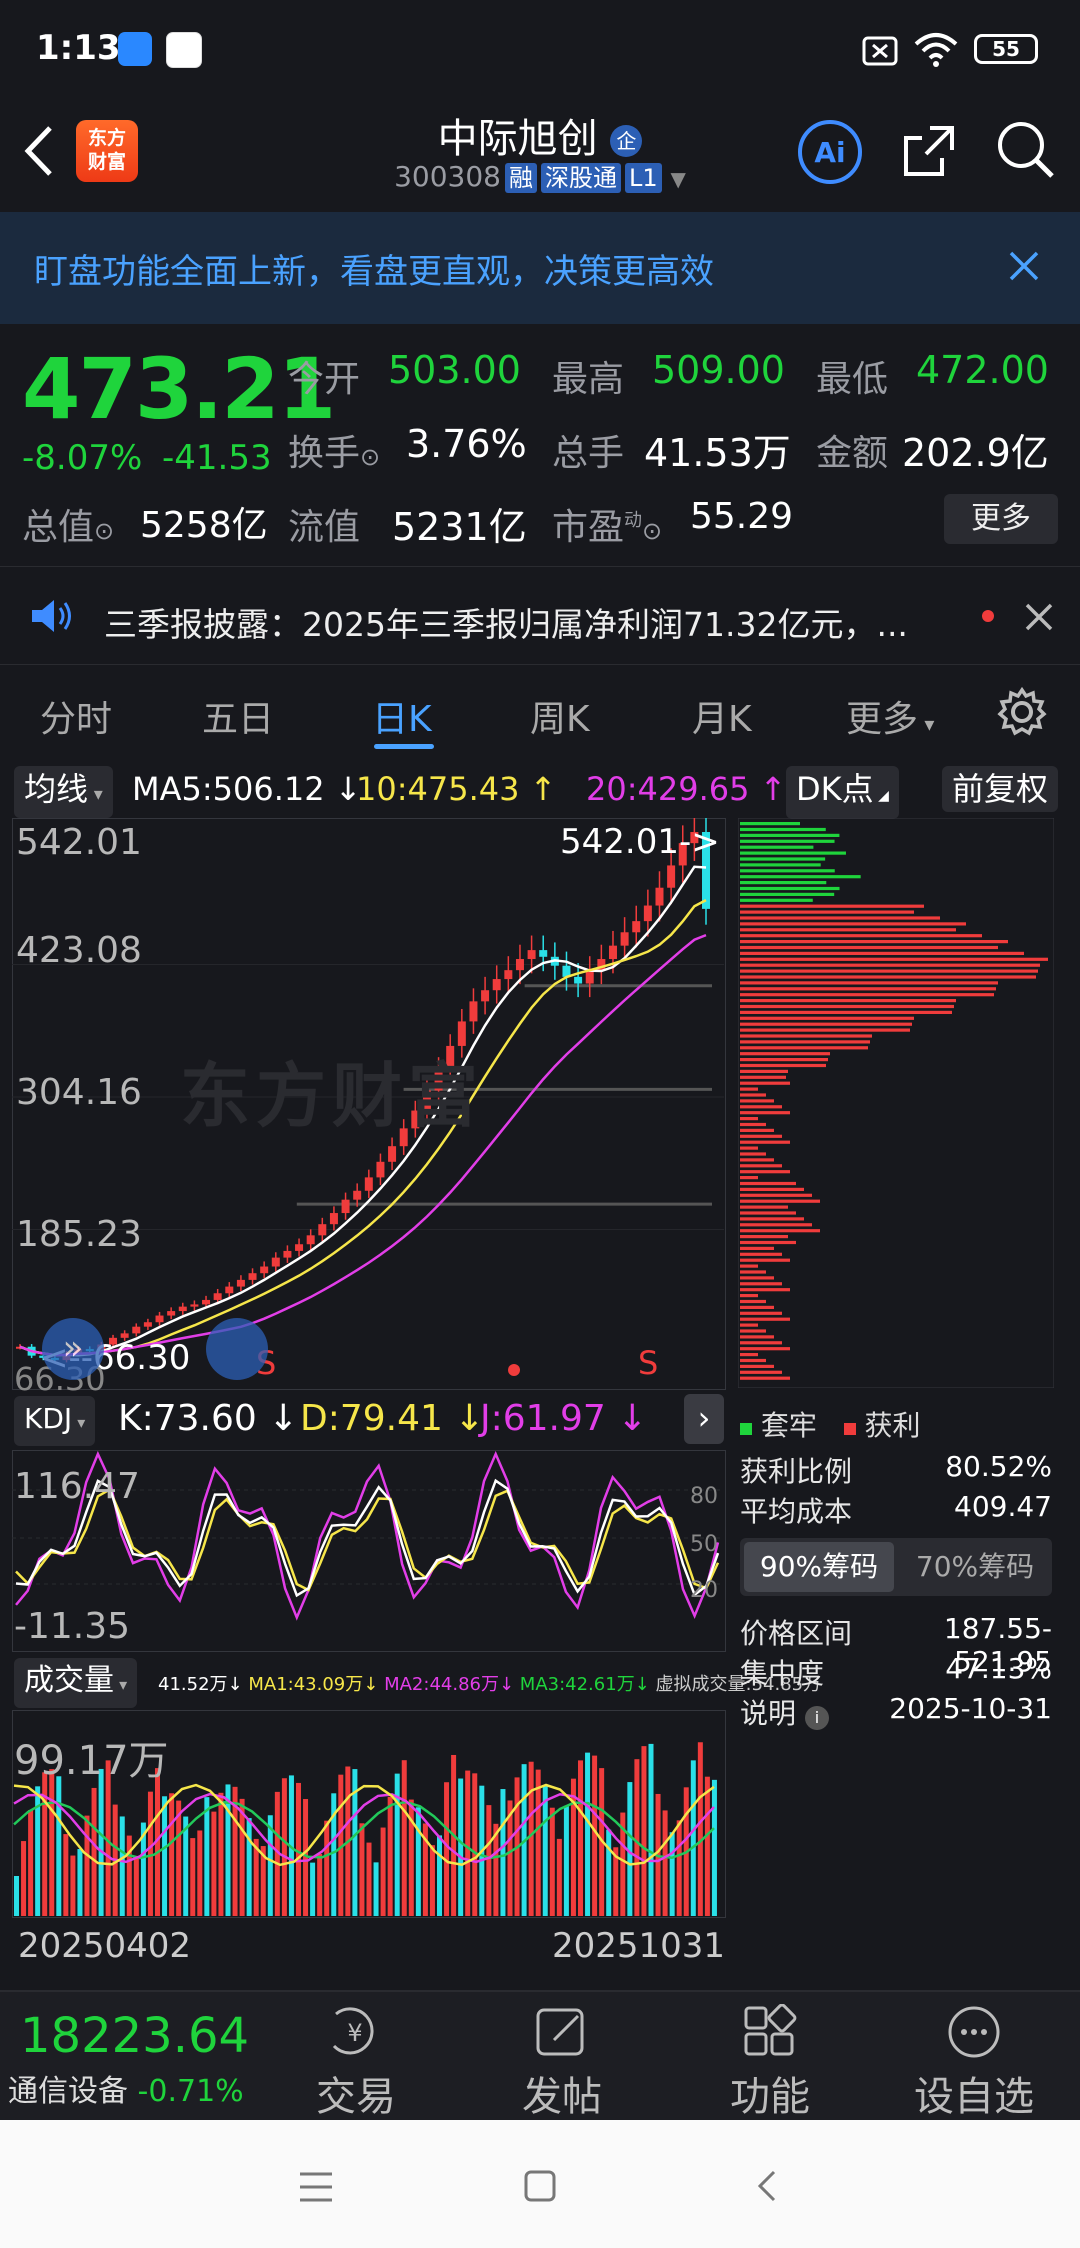 This screenshot has height=2248, width=1080. I want to click on close-icon, so click(1024, 266).